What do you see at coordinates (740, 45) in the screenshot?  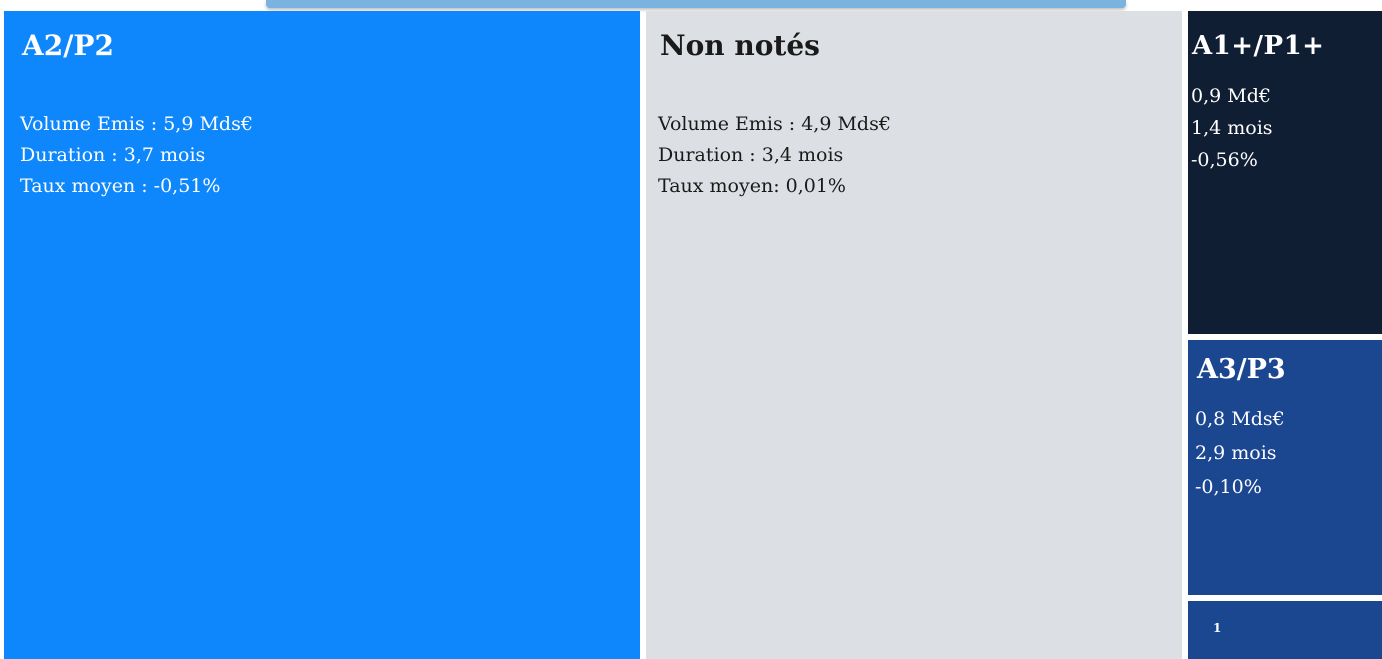 I see `tile-title: Non notés` at bounding box center [740, 45].